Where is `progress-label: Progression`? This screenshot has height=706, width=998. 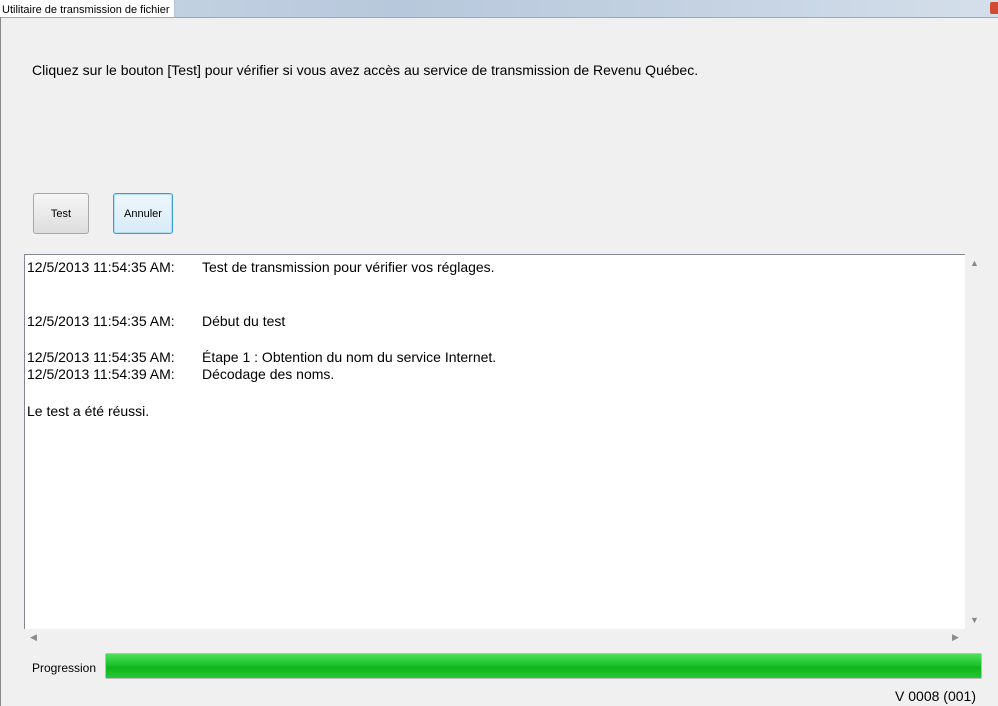
progress-label: Progression is located at coordinates (64, 668).